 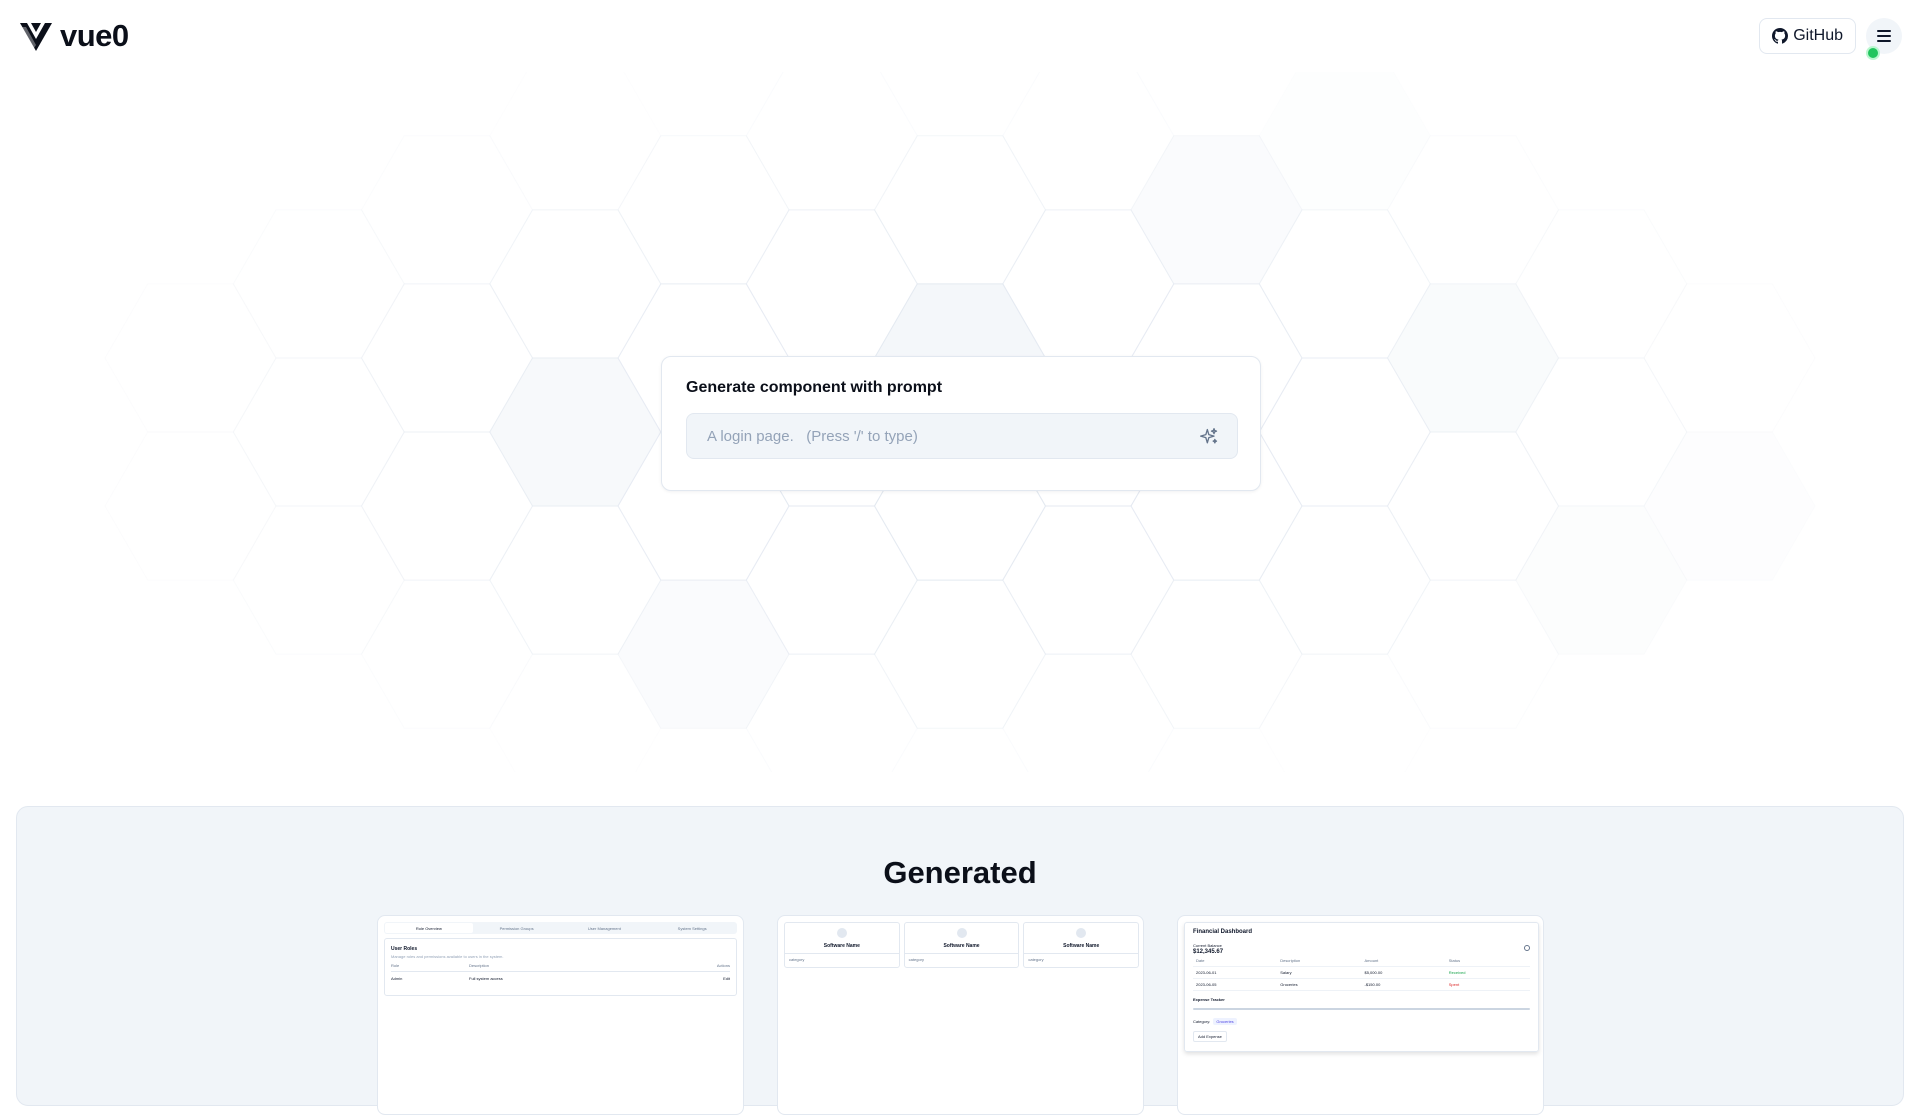 What do you see at coordinates (36, 37) in the screenshot?
I see `vue0-logo-icon` at bounding box center [36, 37].